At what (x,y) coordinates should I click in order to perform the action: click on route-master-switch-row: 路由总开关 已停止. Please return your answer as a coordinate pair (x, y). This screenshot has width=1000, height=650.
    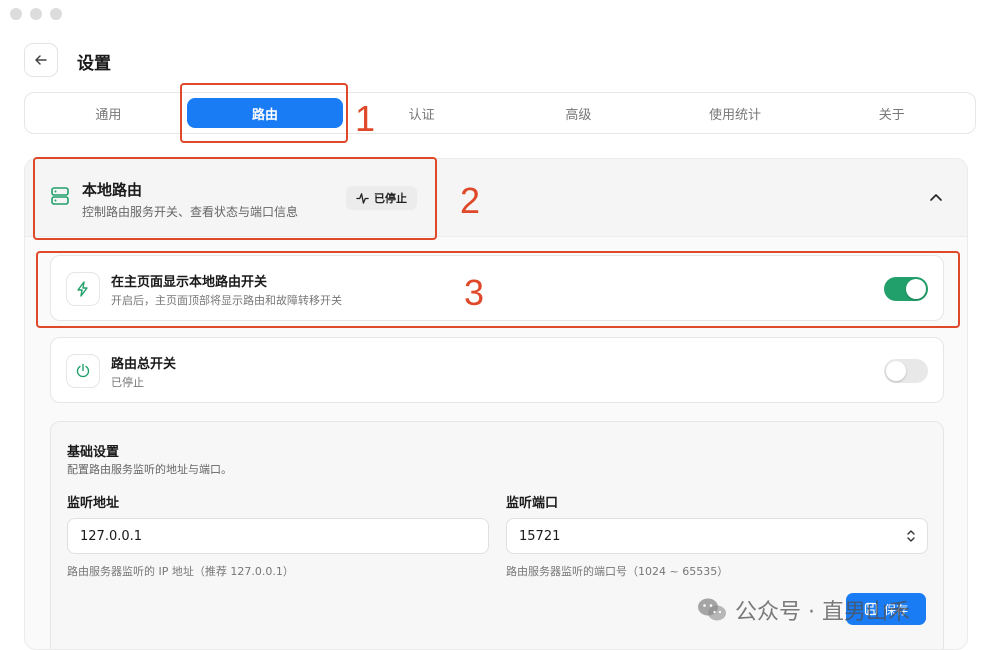
    Looking at the image, I should click on (497, 370).